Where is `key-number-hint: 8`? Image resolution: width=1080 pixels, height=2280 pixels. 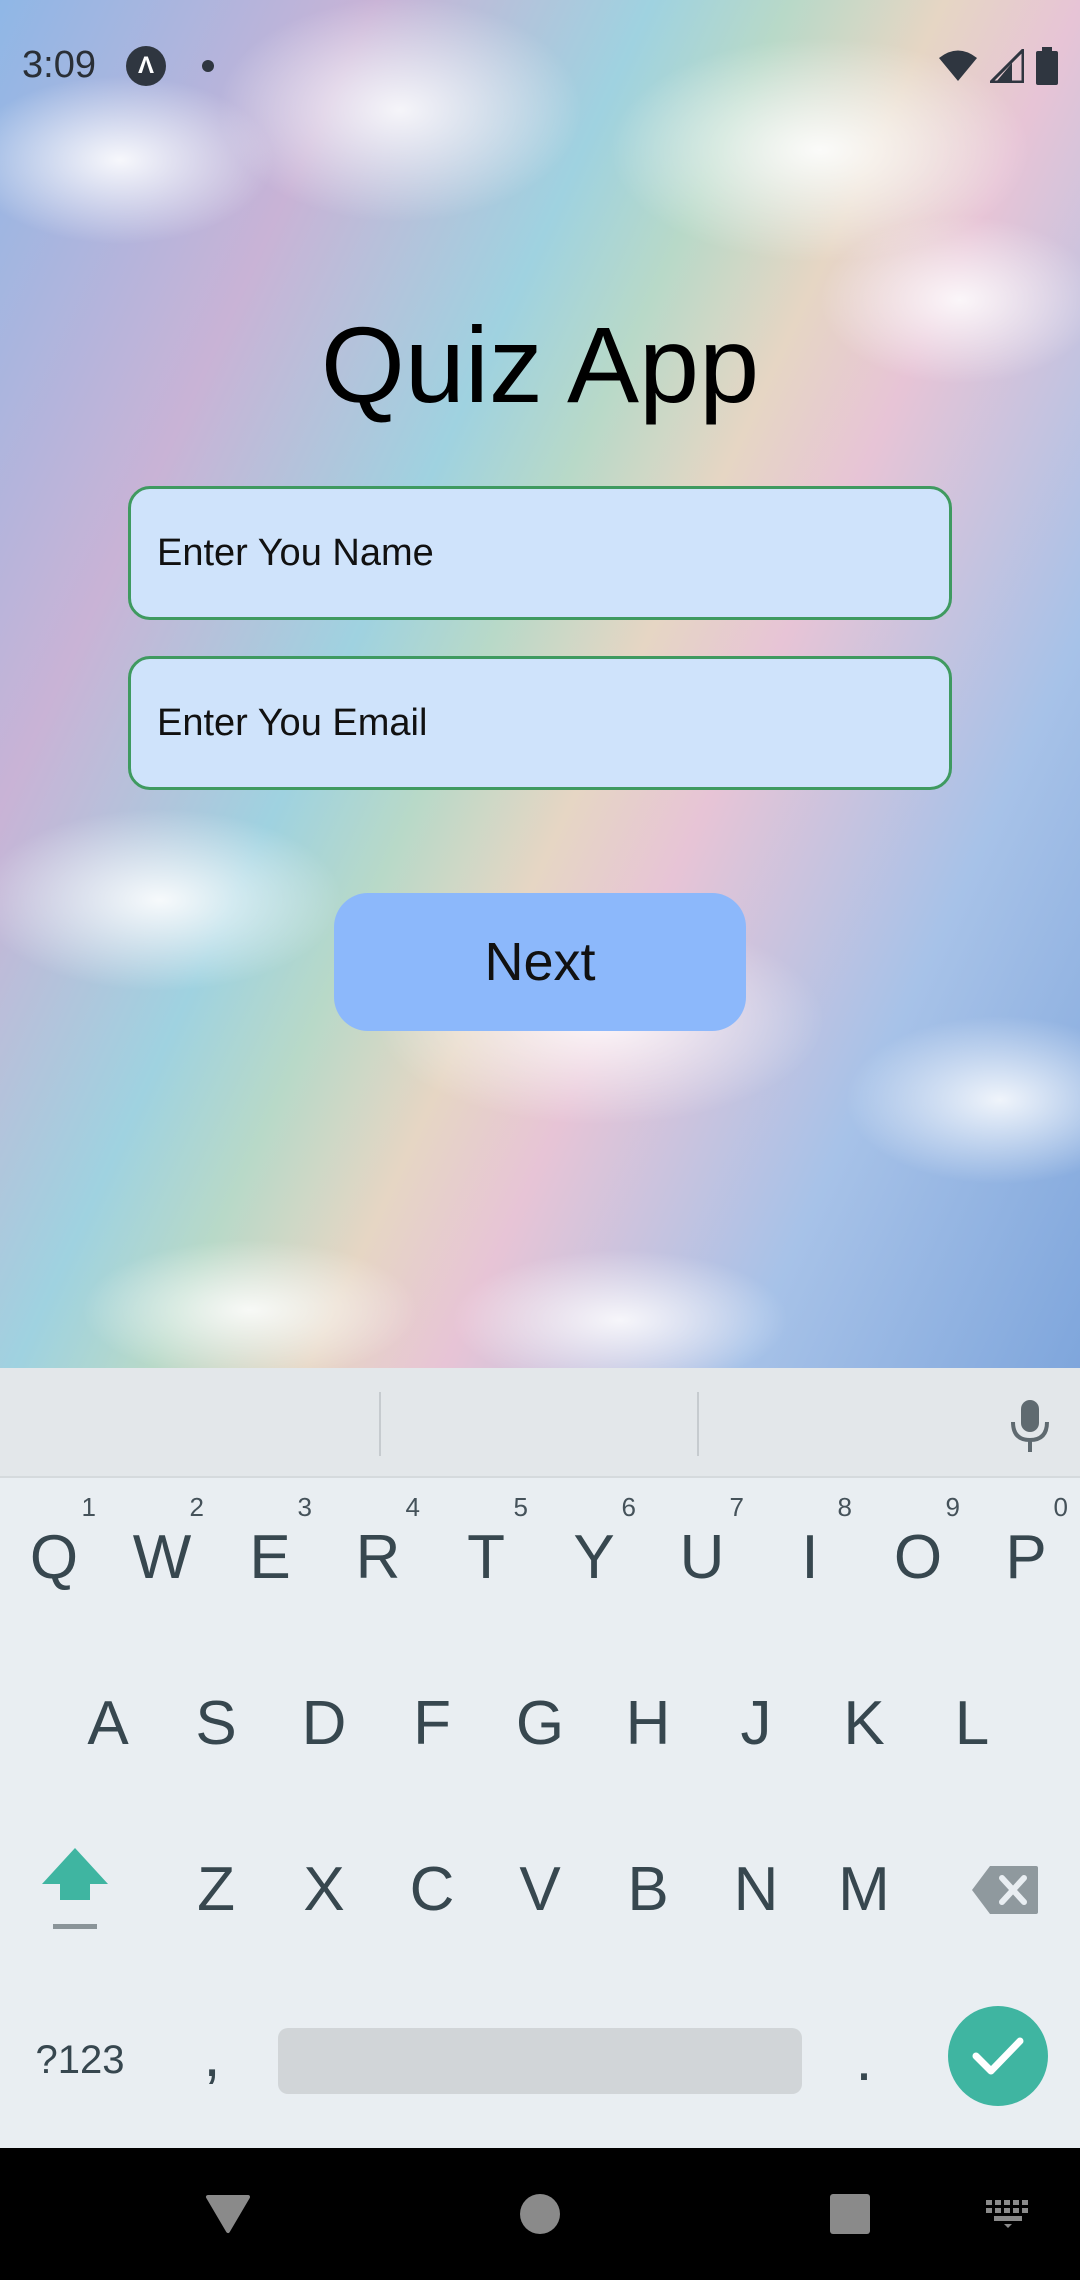 key-number-hint: 8 is located at coordinates (844, 1507).